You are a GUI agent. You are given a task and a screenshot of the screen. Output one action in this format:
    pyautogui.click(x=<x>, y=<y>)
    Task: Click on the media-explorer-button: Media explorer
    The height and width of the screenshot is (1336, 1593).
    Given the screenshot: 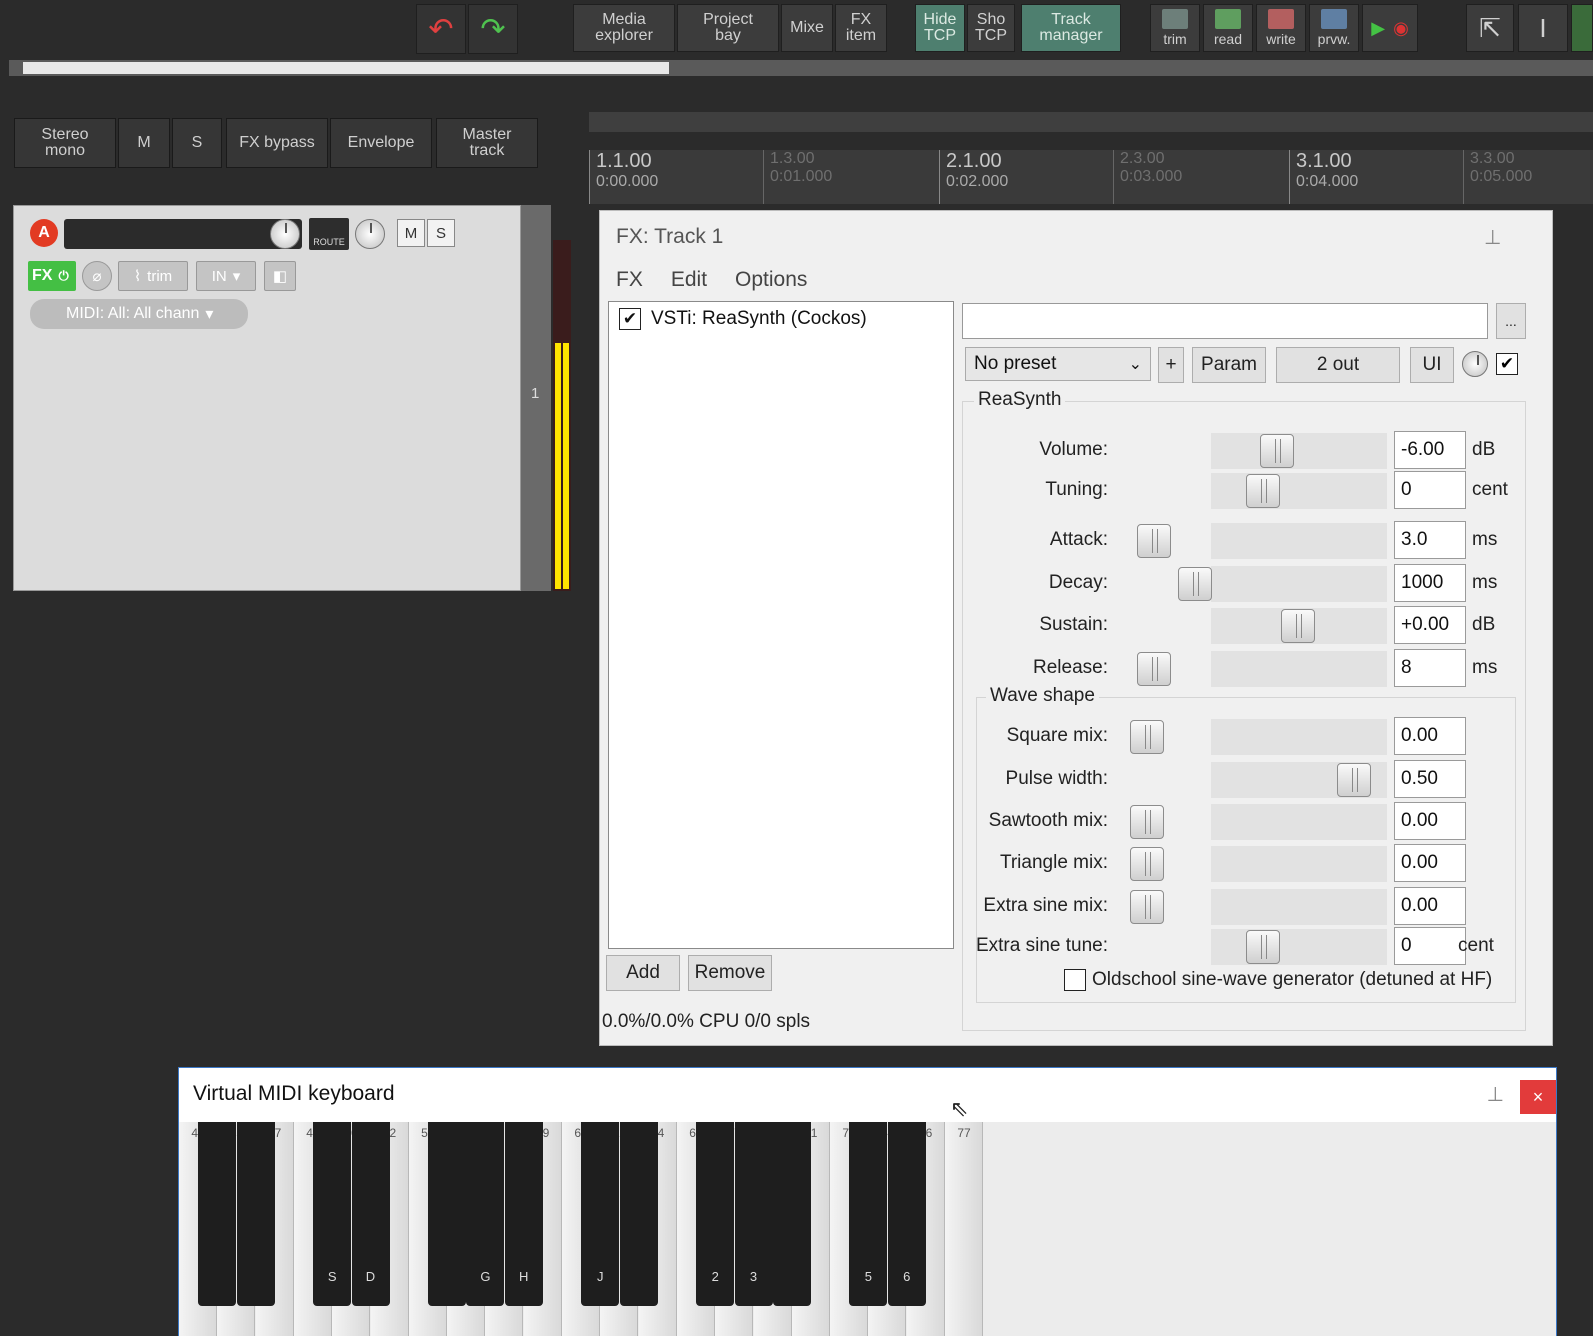 What is the action you would take?
    pyautogui.click(x=624, y=28)
    